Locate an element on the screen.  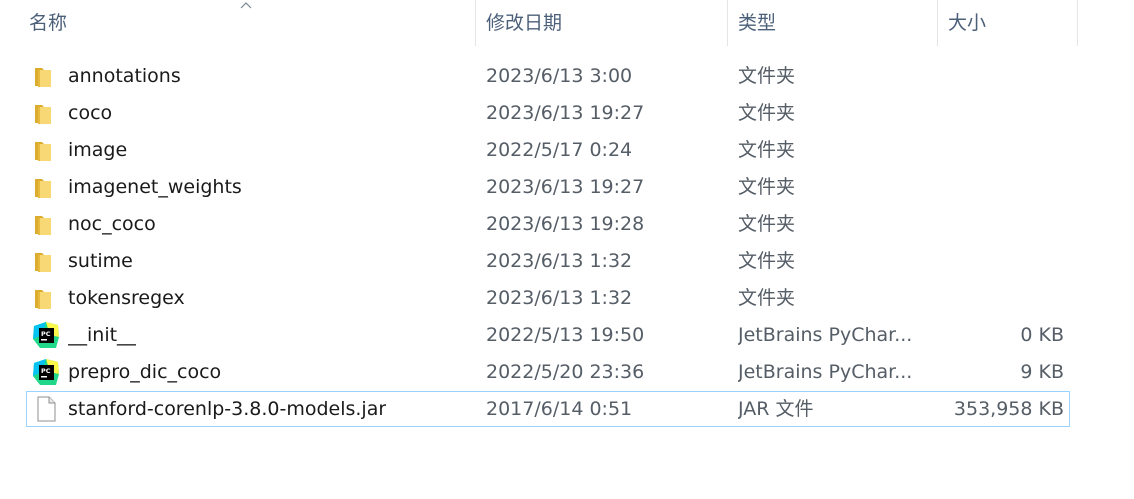
file-modified-date: 2022/5/17 0:24 is located at coordinates (559, 150).